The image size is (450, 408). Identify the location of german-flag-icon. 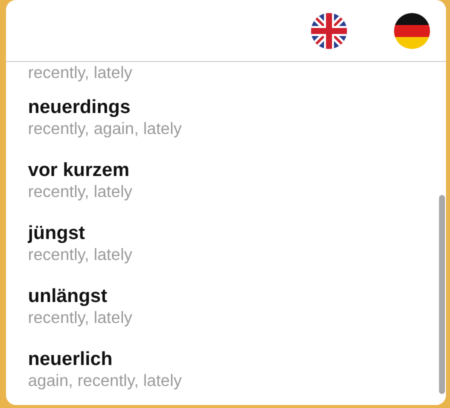
(412, 30).